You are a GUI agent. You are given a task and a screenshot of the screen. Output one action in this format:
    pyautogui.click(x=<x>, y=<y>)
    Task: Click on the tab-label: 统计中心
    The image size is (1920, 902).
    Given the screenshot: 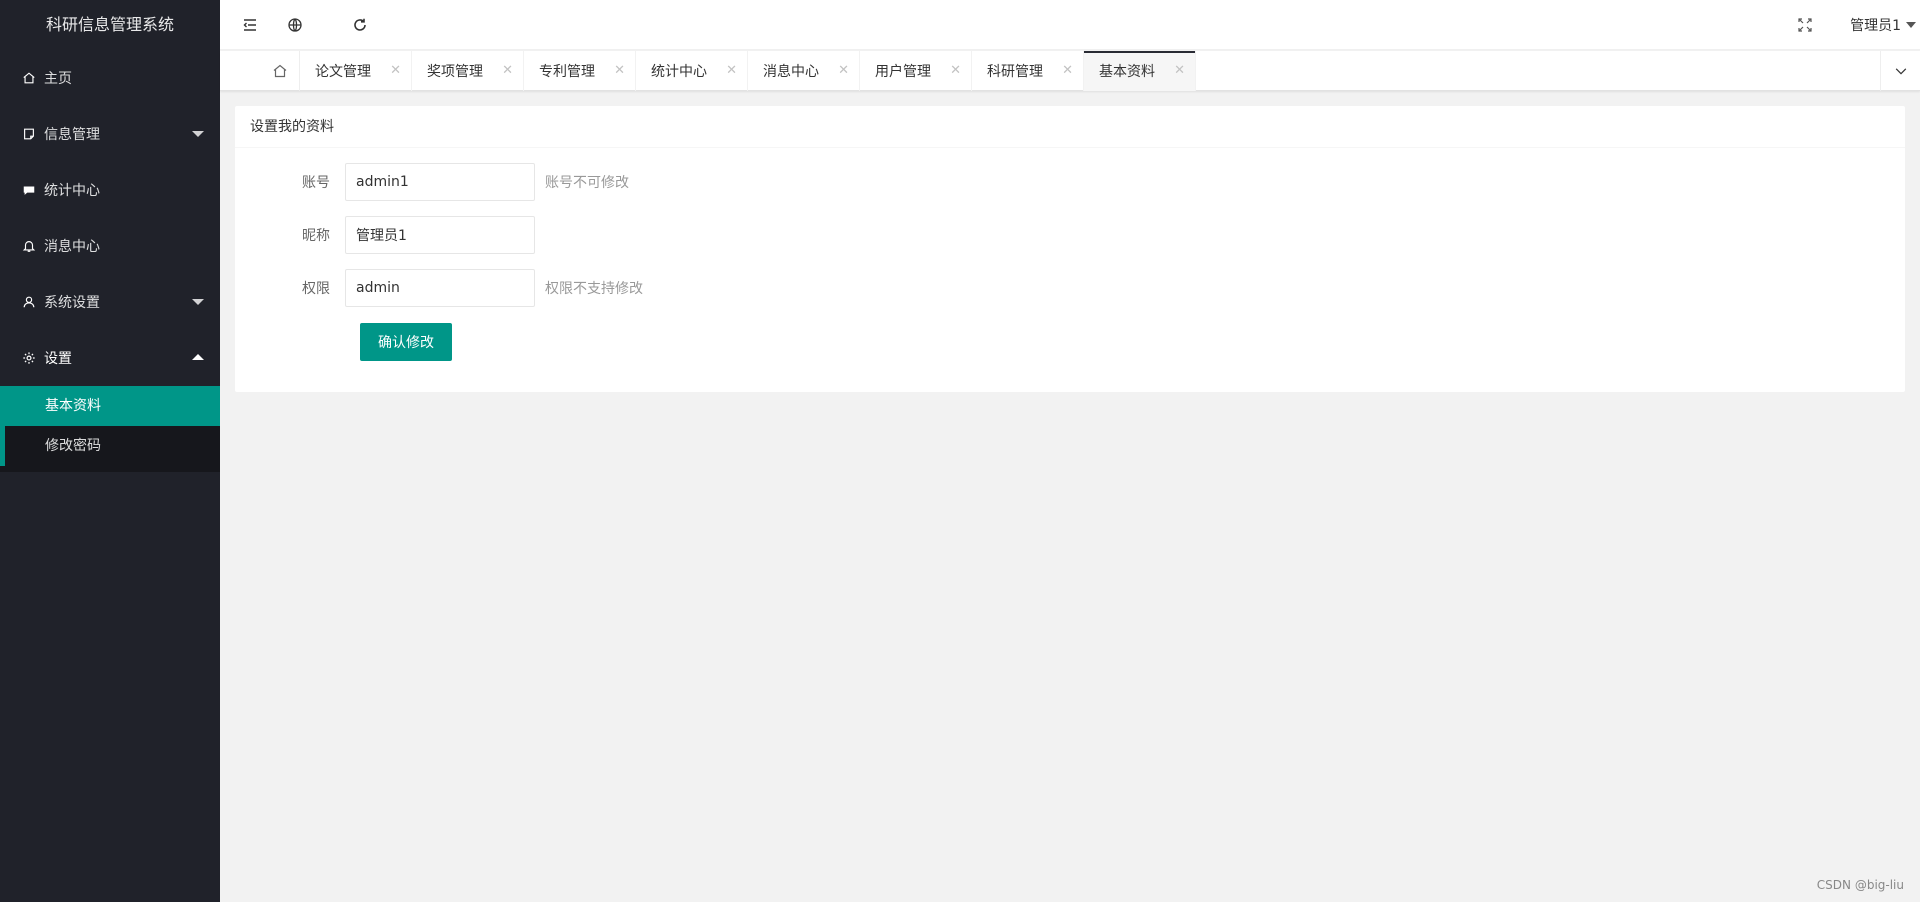 What is the action you would take?
    pyautogui.click(x=679, y=72)
    